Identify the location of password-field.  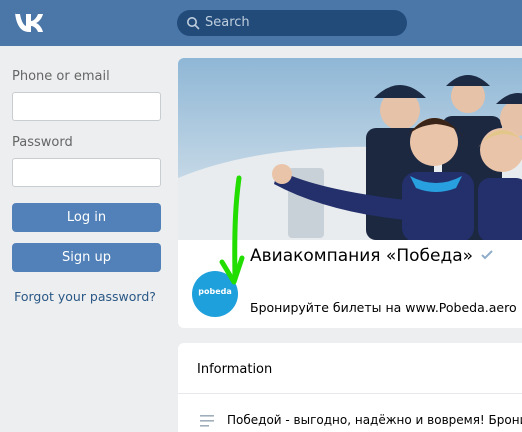
(86, 172).